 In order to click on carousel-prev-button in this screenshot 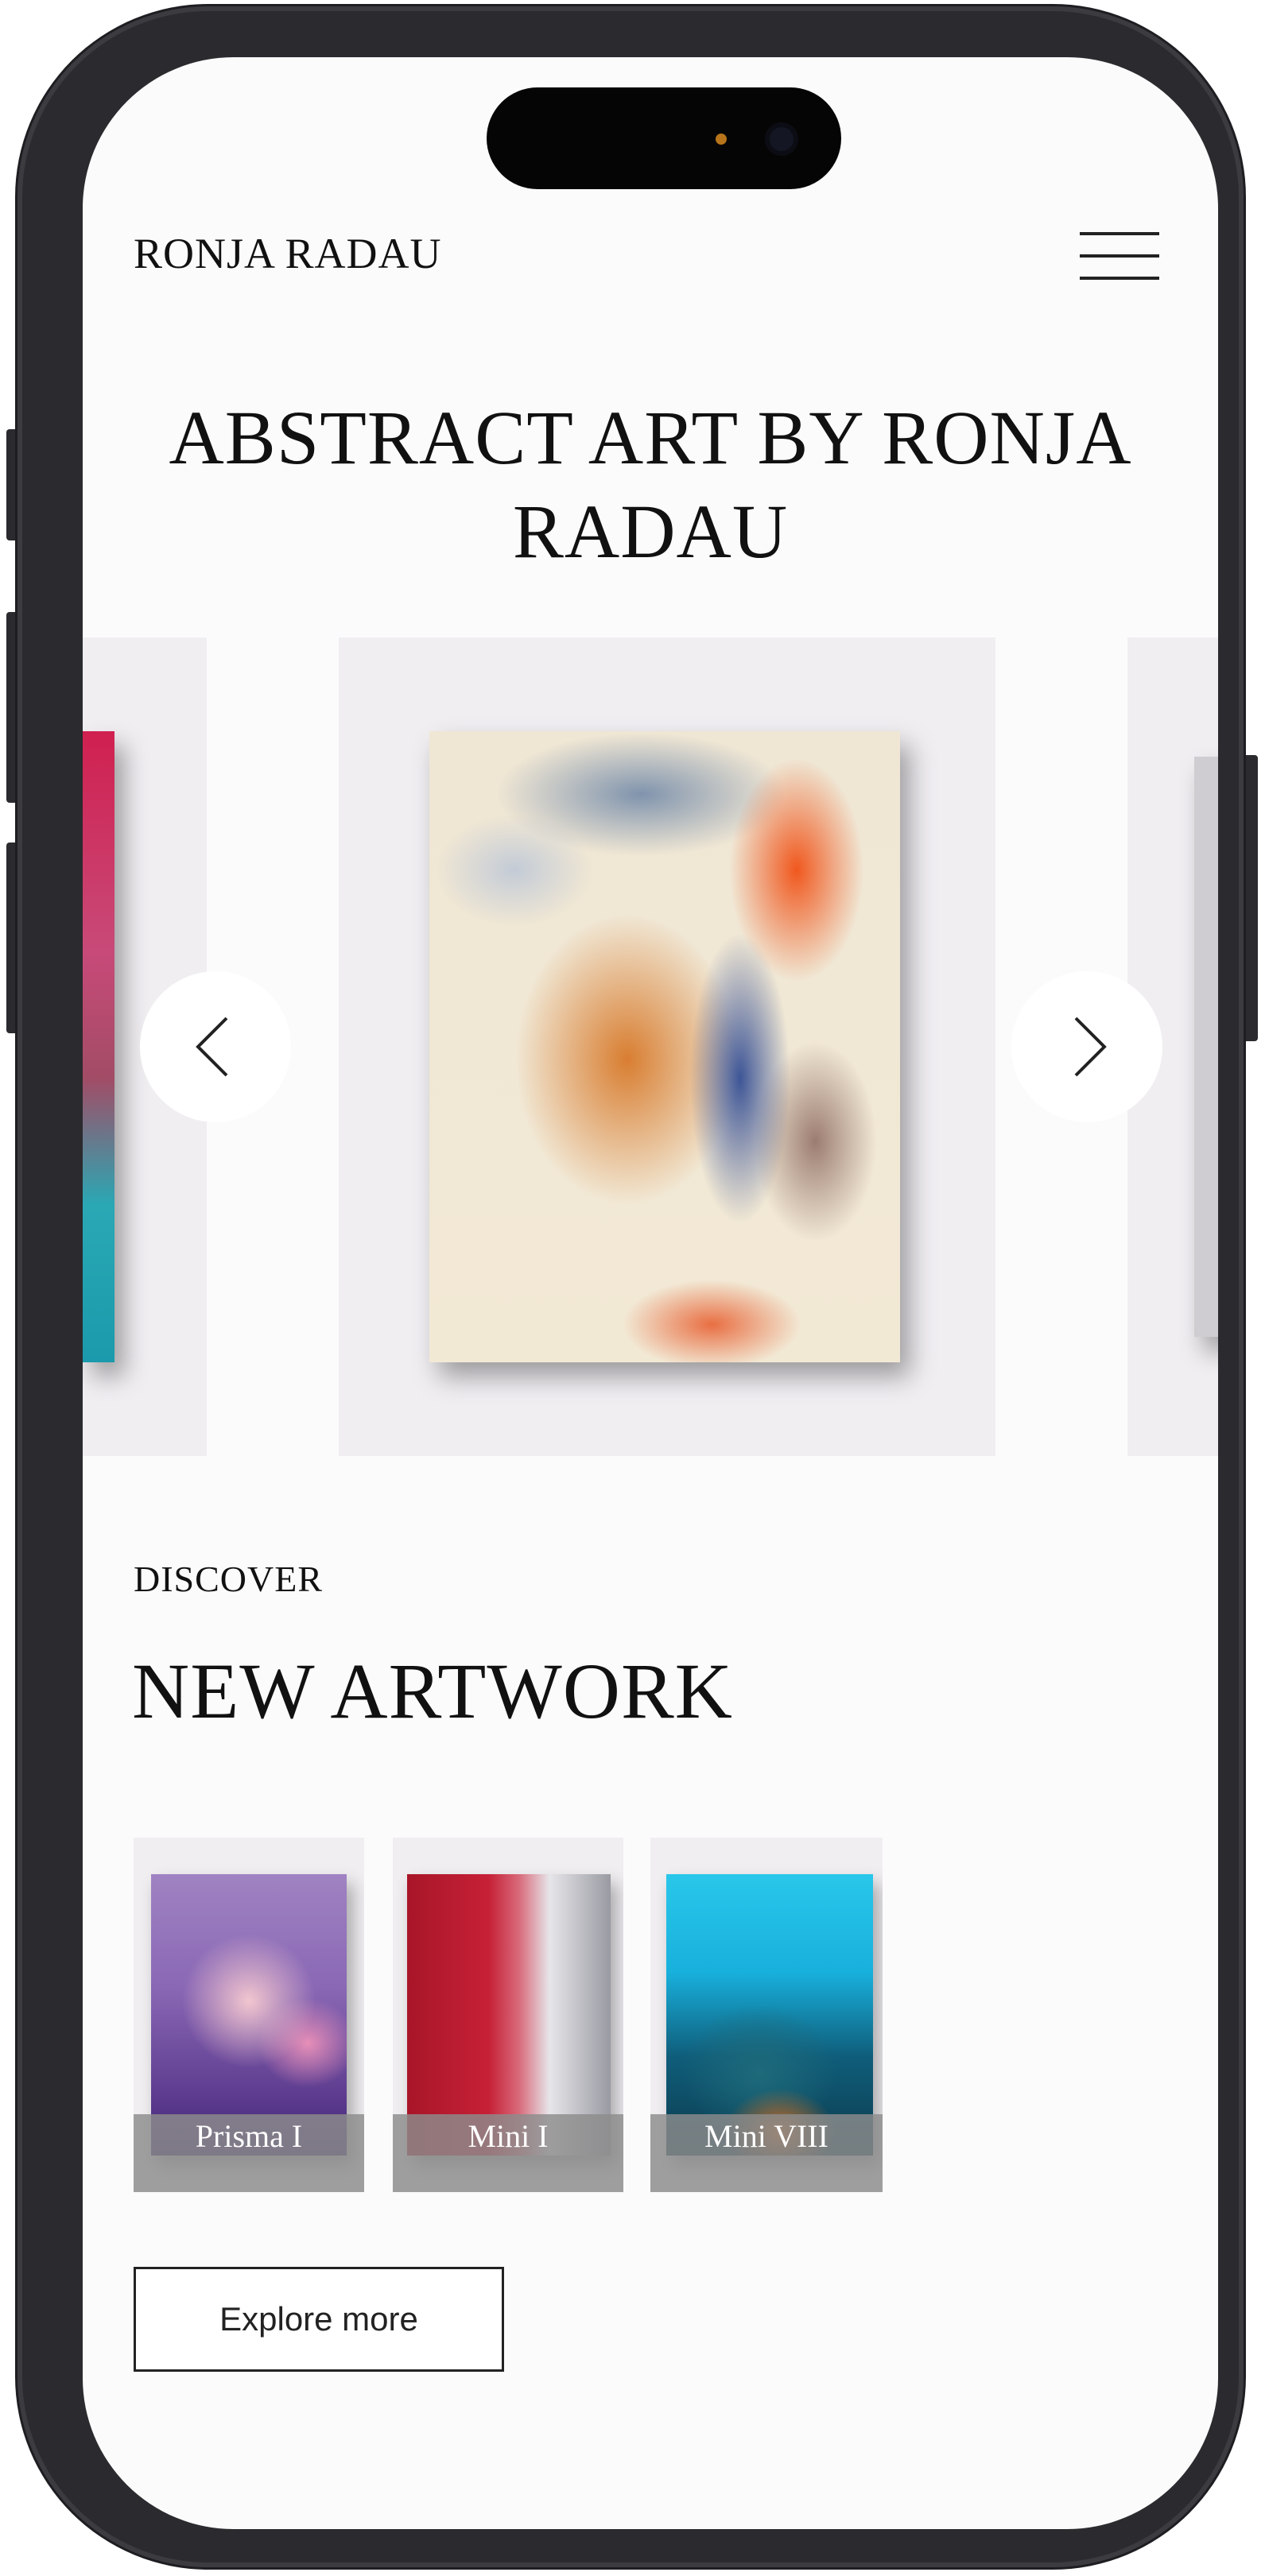, I will do `click(216, 1046)`.